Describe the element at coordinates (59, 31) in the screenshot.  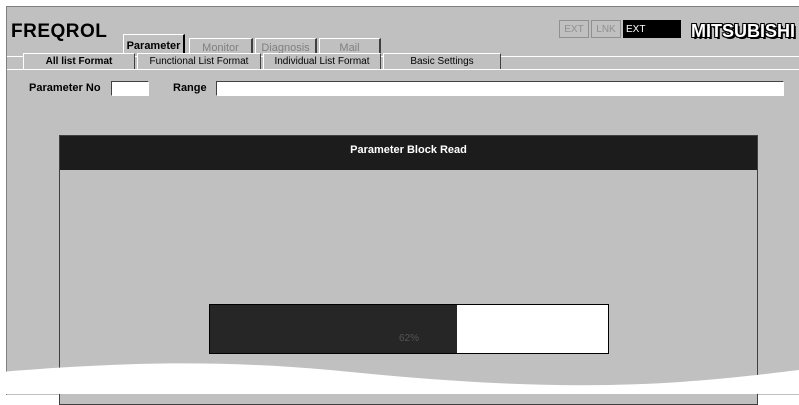
I see `app-title: FREQROL` at that location.